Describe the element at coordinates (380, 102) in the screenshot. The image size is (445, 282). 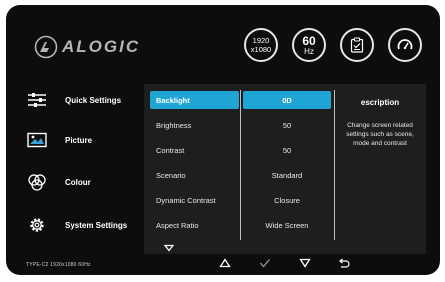
I see `description-heading: escription` at that location.